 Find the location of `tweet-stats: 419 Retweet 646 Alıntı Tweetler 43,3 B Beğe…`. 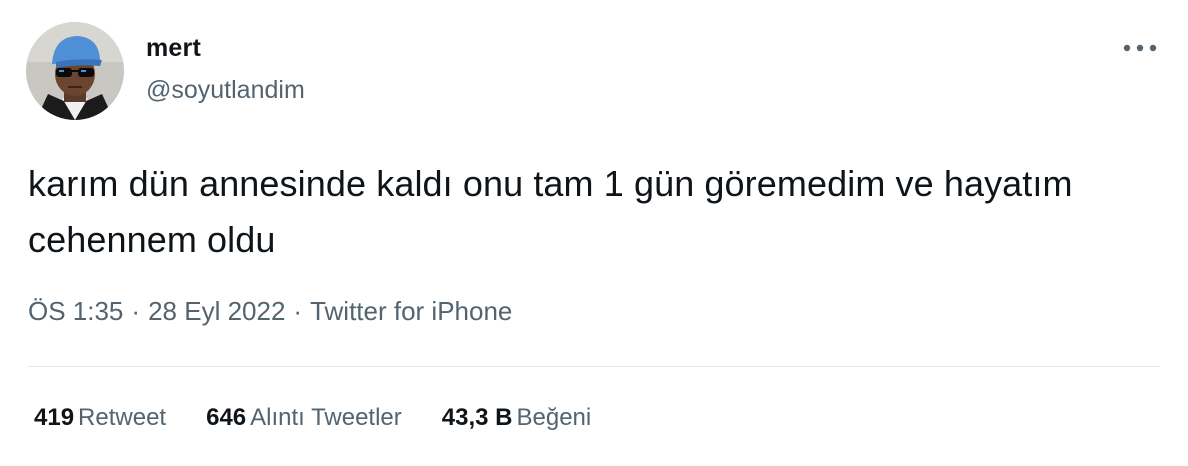

tweet-stats: 419 Retweet 646 Alıntı Tweetler 43,3 B Beğe… is located at coordinates (312, 418).